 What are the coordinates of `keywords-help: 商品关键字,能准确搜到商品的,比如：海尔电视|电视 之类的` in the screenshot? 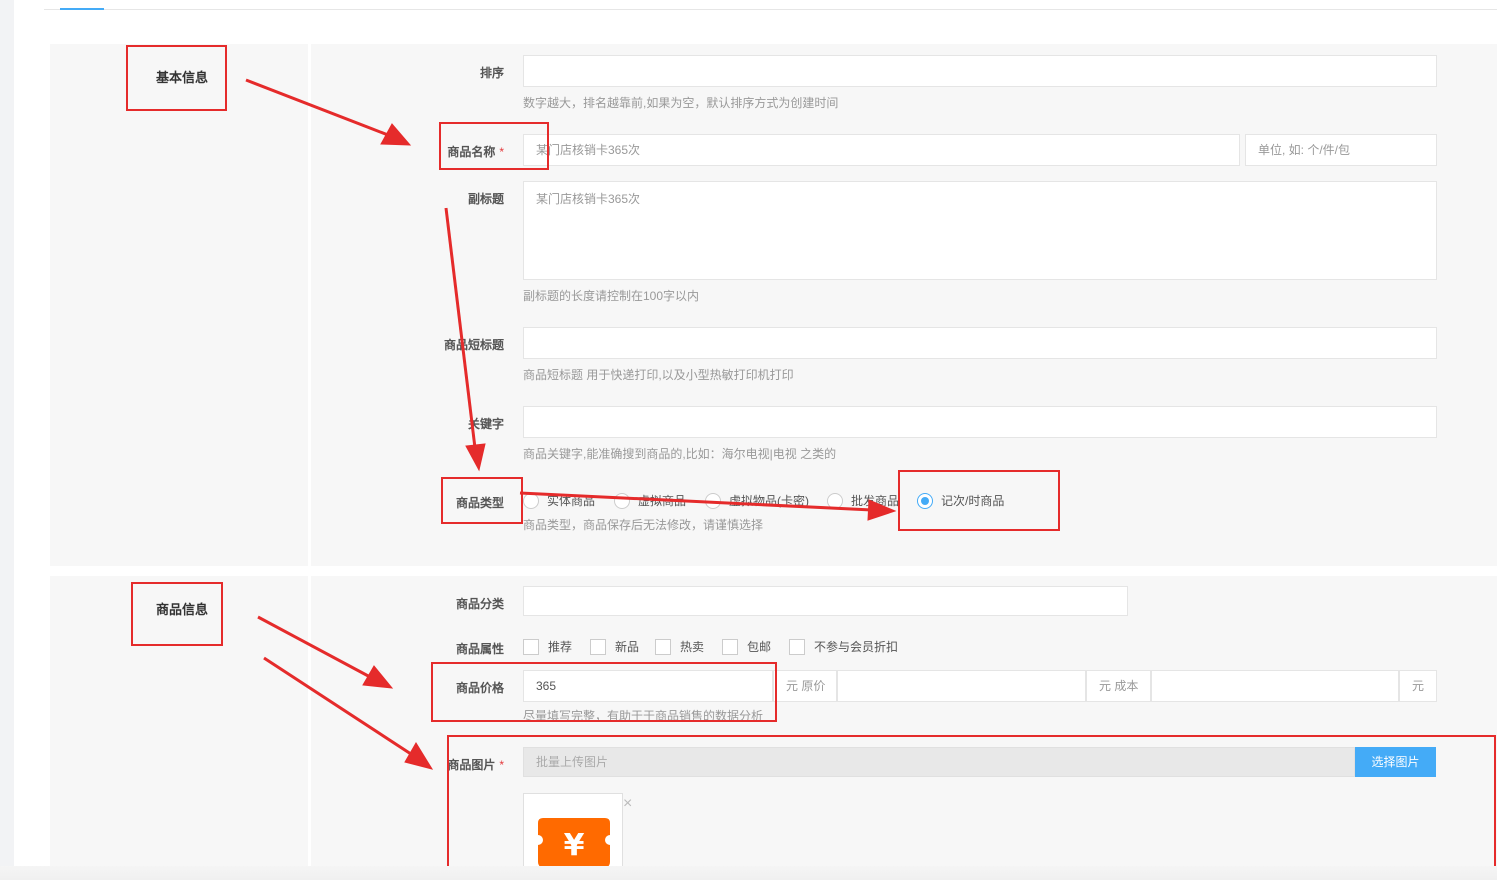 It's located at (680, 454).